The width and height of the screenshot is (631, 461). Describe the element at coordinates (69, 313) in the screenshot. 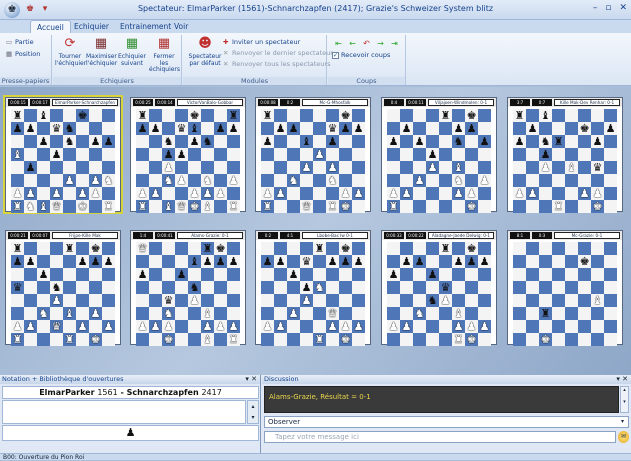

I see `board-square: ♝` at that location.